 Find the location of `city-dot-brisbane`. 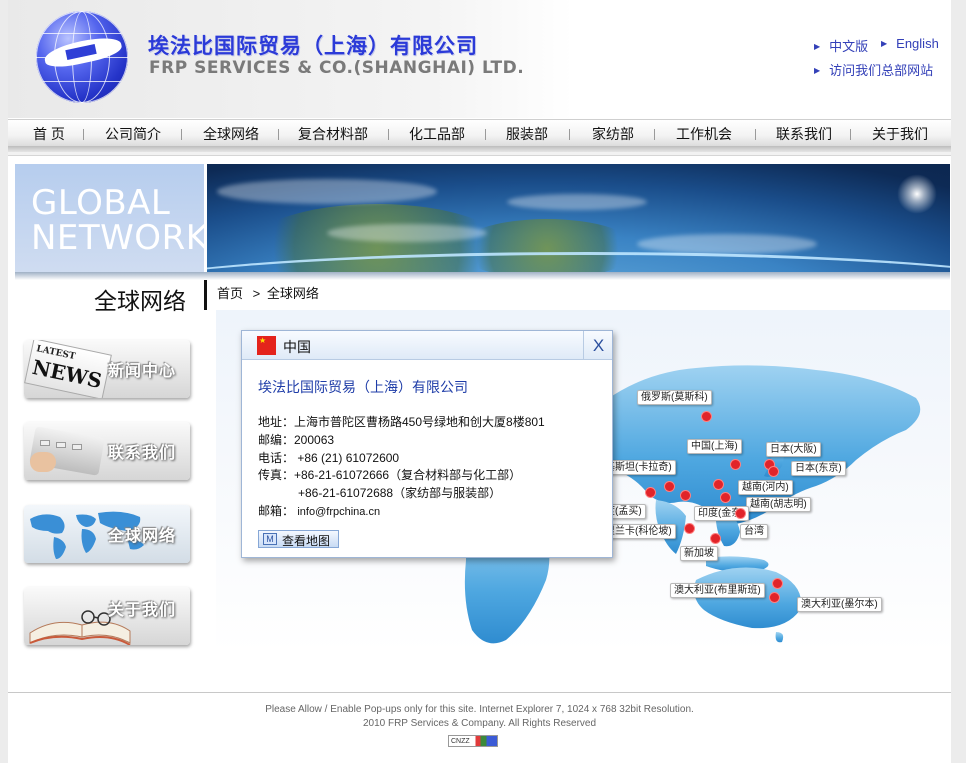

city-dot-brisbane is located at coordinates (777, 583).